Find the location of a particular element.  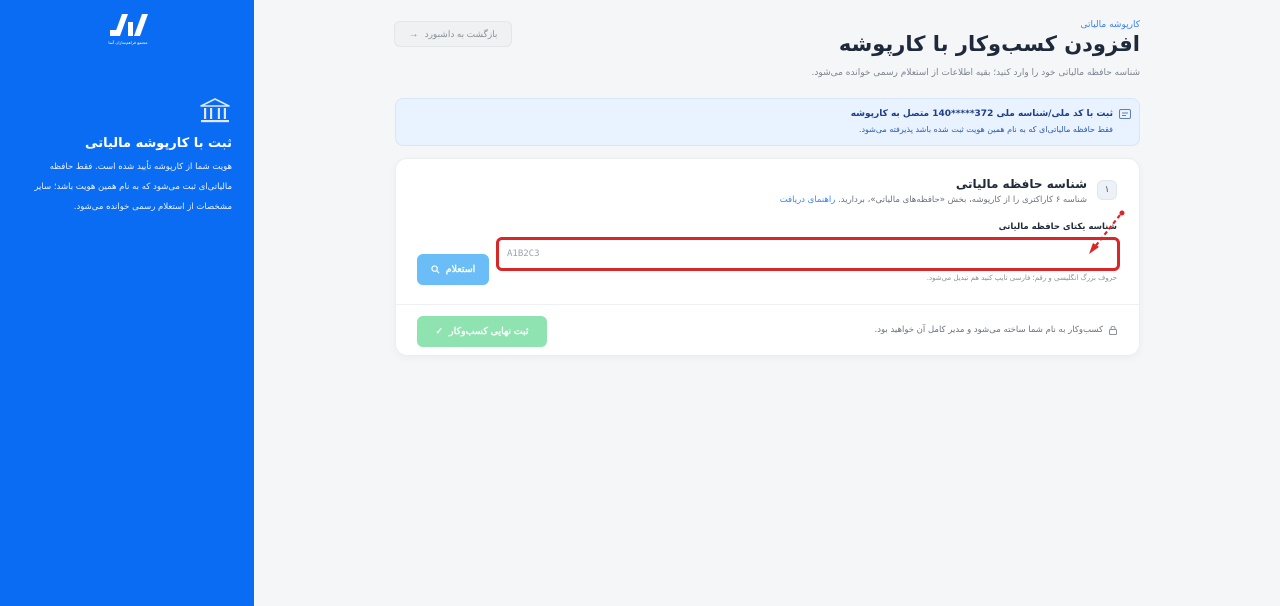

inquiry-button: استعلام is located at coordinates (453, 269).